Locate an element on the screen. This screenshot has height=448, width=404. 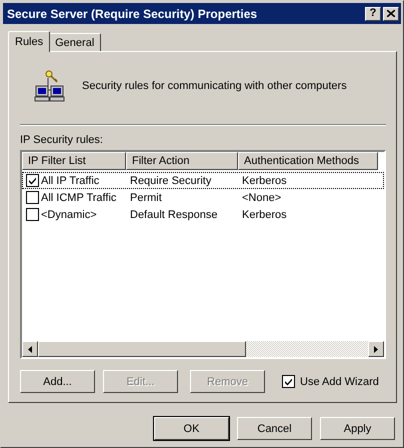
horizontal-scrollbar is located at coordinates (203, 349).